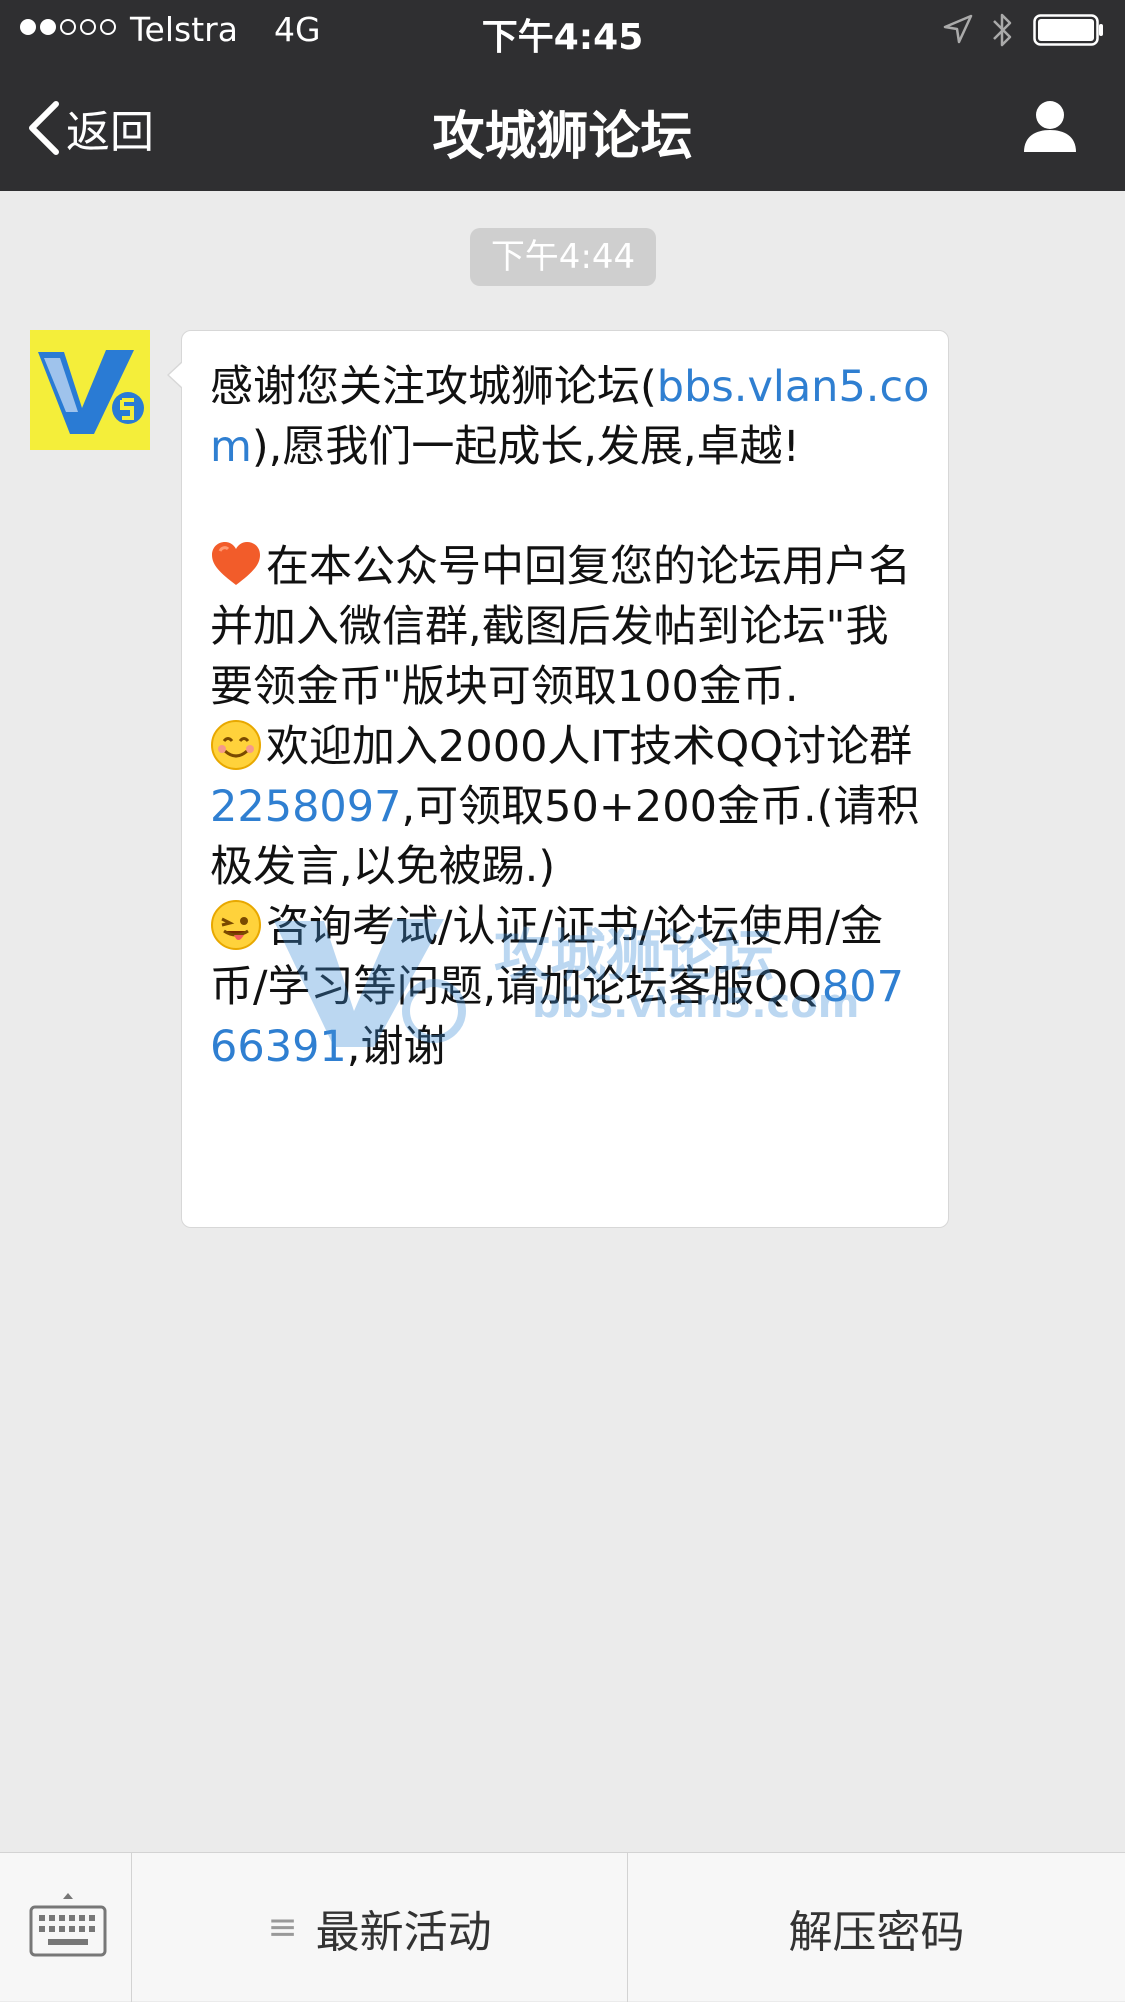  Describe the element at coordinates (236, 745) in the screenshot. I see `smile-icon` at that location.